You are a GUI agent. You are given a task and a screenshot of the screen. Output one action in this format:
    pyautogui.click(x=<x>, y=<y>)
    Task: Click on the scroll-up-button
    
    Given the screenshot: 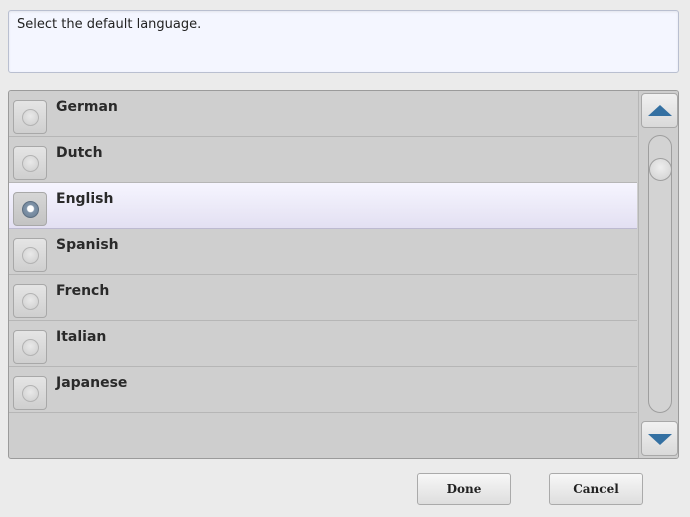 What is the action you would take?
    pyautogui.click(x=659, y=110)
    